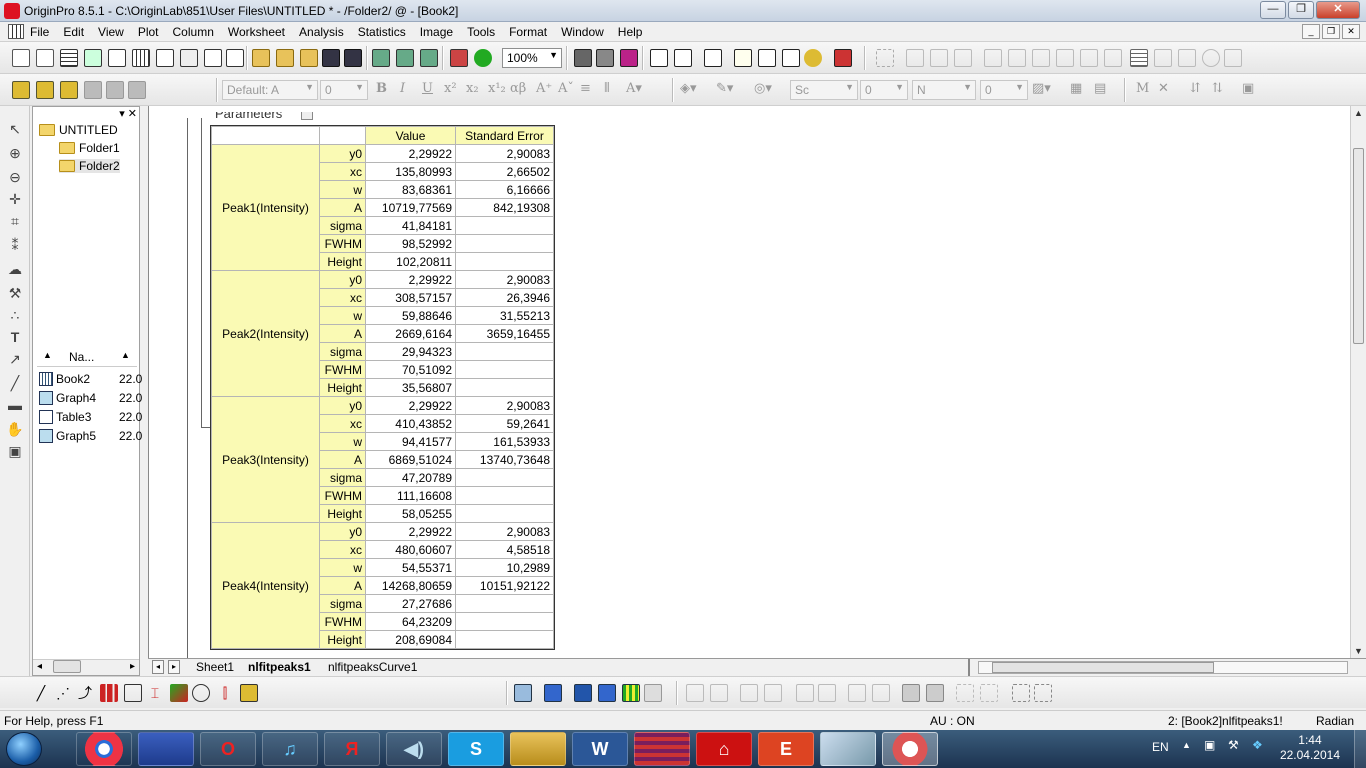 This screenshot has height=768, width=1366. Describe the element at coordinates (583, 58) in the screenshot. I see `print-icon` at that location.